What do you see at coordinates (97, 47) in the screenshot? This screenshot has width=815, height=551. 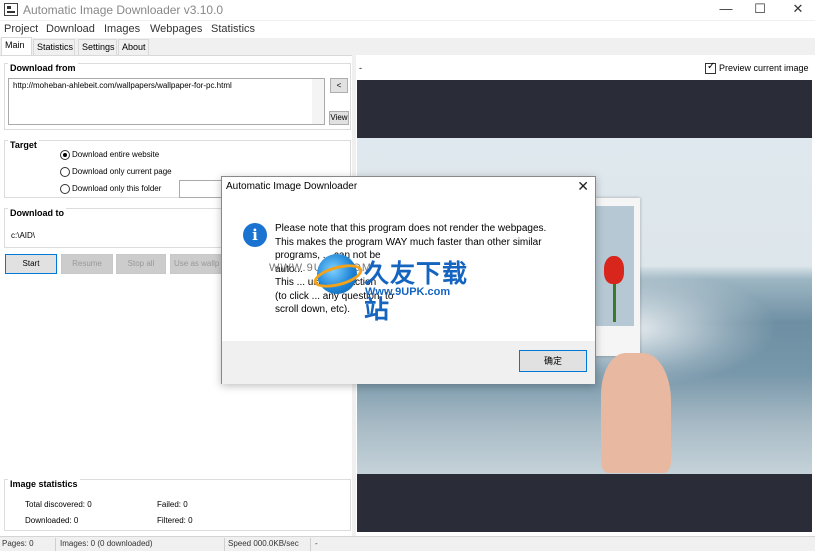 I see `tab-settings: Settings` at bounding box center [97, 47].